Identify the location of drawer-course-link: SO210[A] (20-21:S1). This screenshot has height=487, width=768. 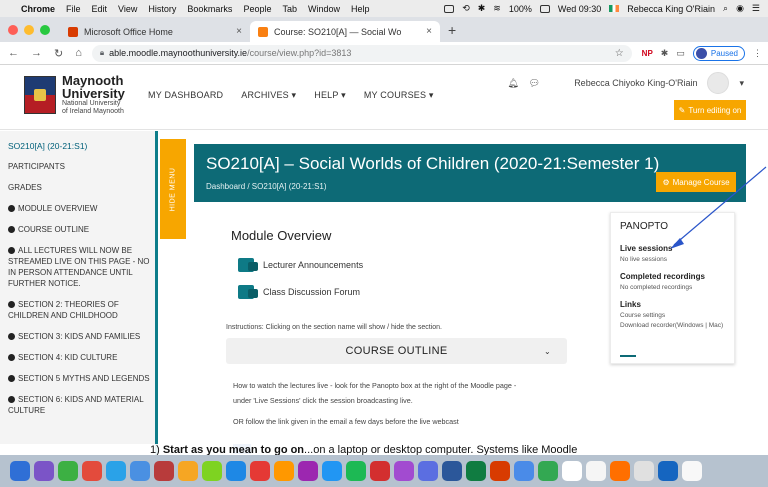
(81, 146).